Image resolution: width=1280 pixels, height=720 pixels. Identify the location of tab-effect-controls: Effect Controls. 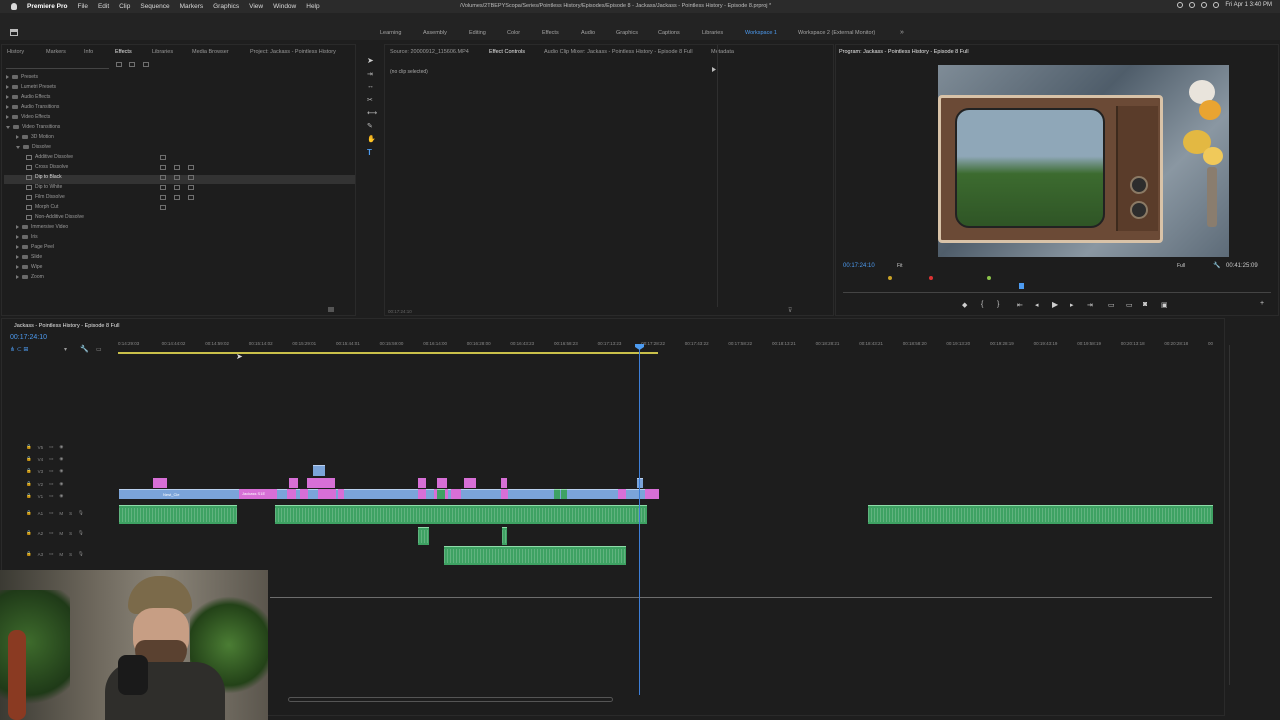
(507, 52).